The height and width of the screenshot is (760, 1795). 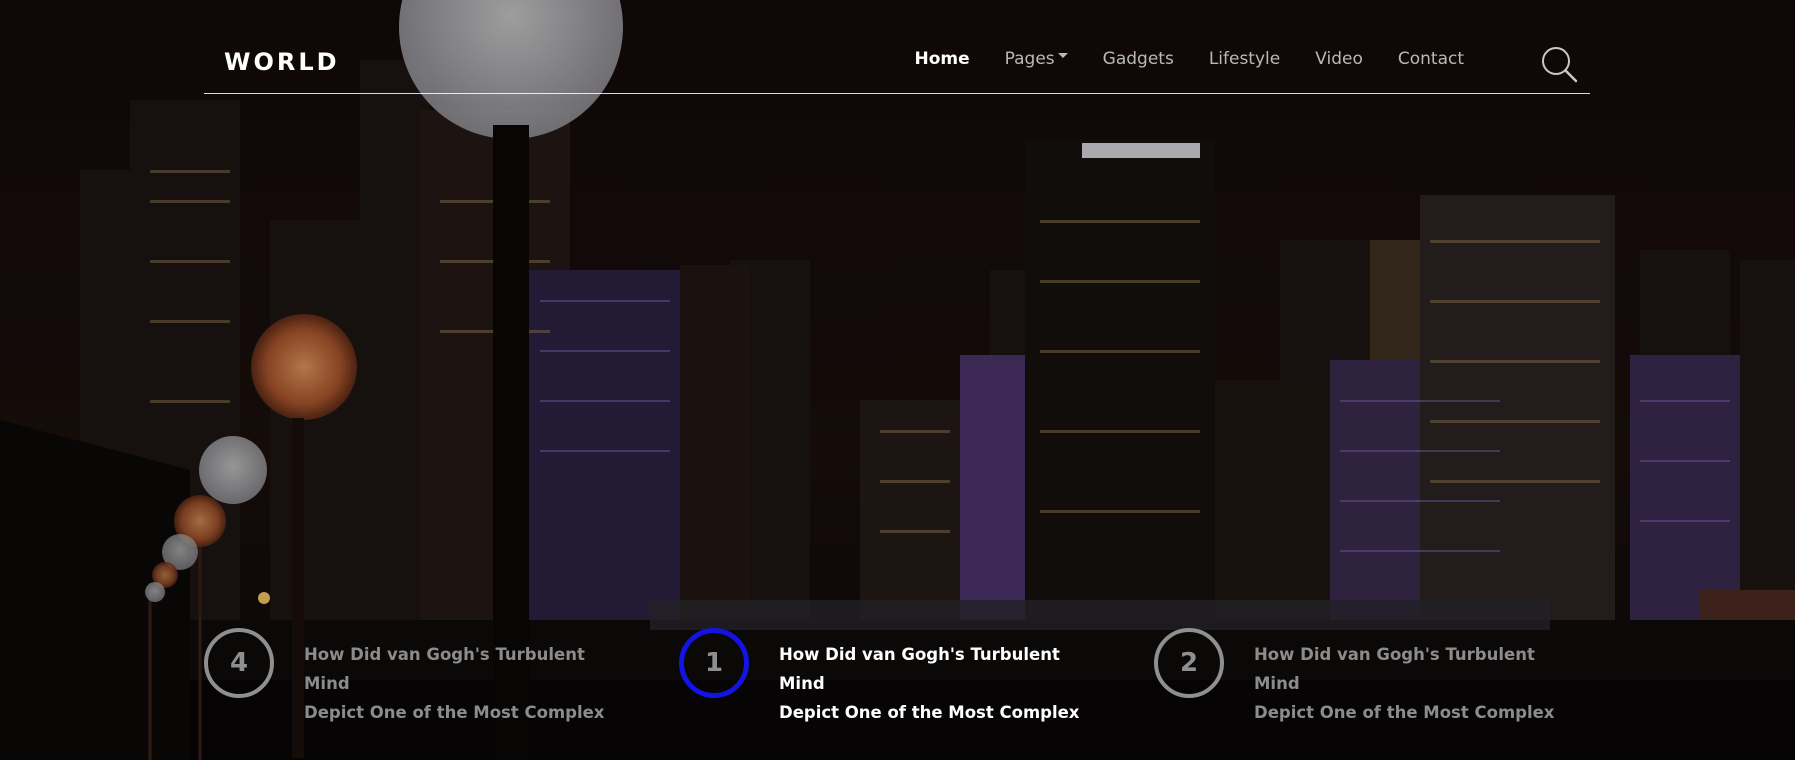 What do you see at coordinates (1062, 55) in the screenshot?
I see `chevron-down-icon` at bounding box center [1062, 55].